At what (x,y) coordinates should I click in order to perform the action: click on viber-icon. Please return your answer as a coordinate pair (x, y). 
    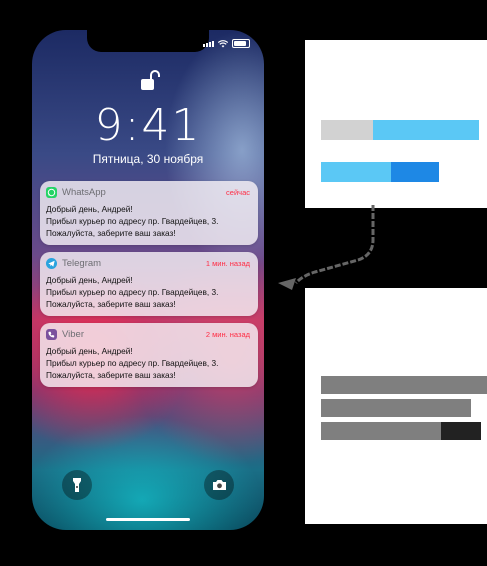
    Looking at the image, I should click on (51, 334).